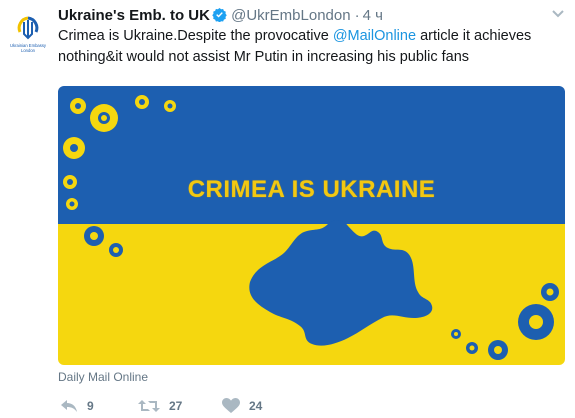  I want to click on tweet-actions: 9 27 24, so click(268, 406).